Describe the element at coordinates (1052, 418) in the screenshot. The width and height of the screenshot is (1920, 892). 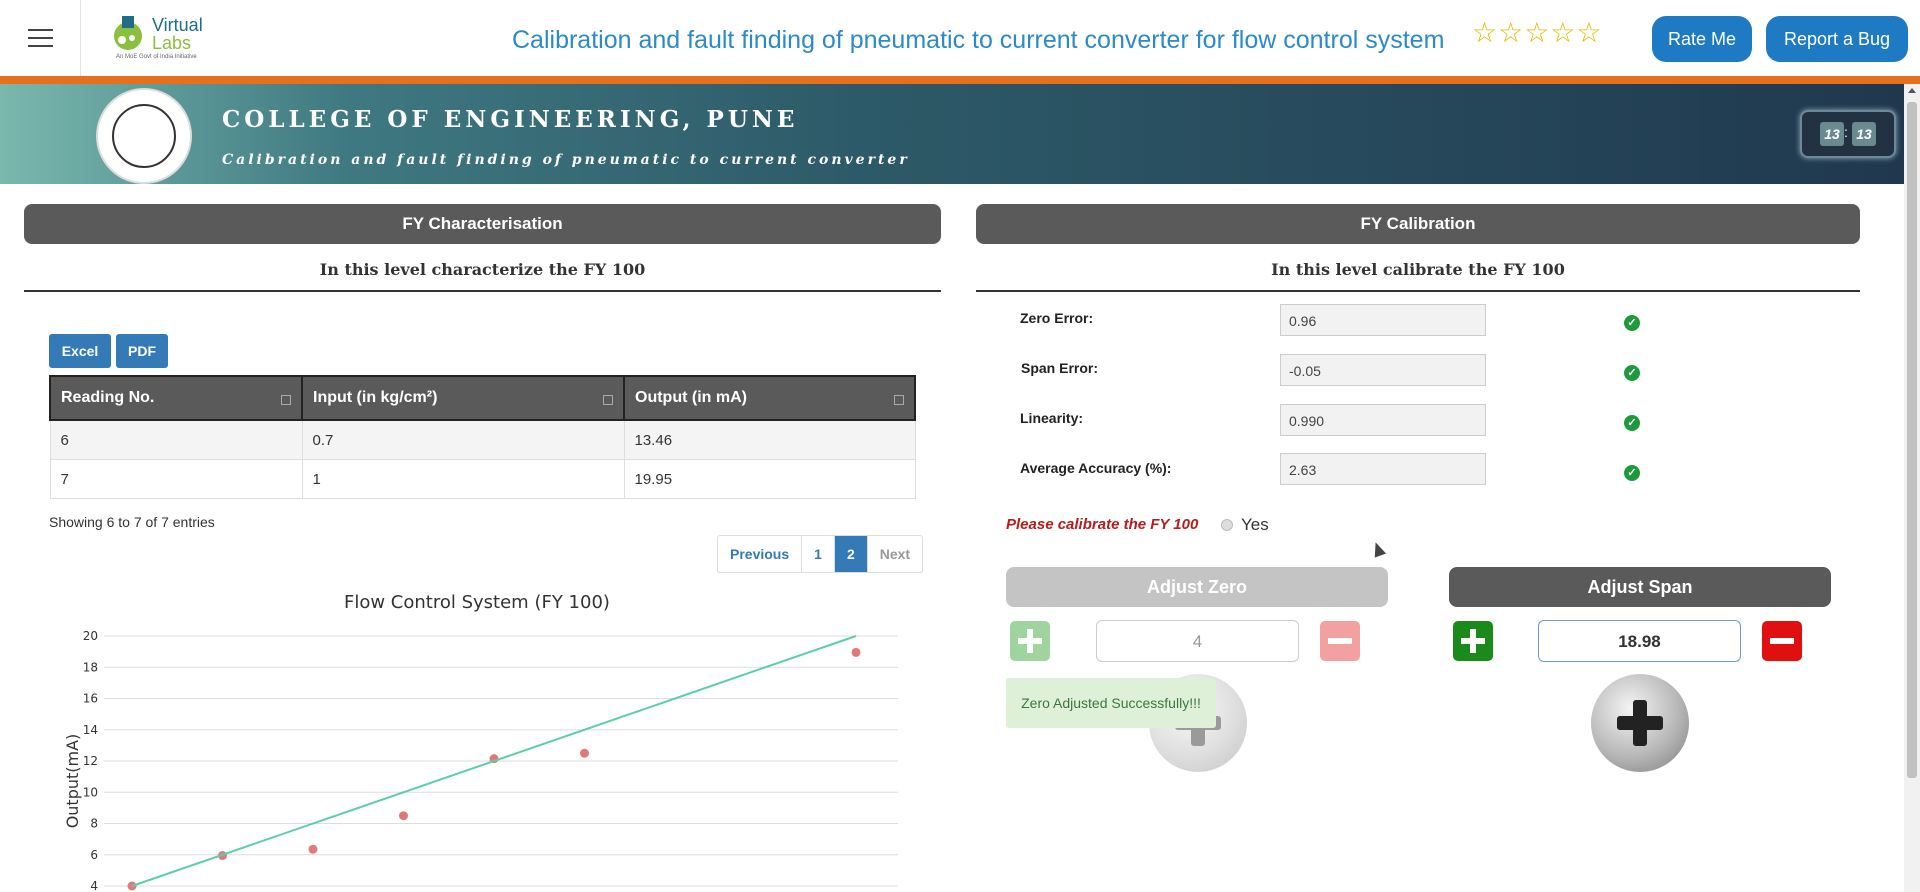
I see `linearity-label: Linearity:` at that location.